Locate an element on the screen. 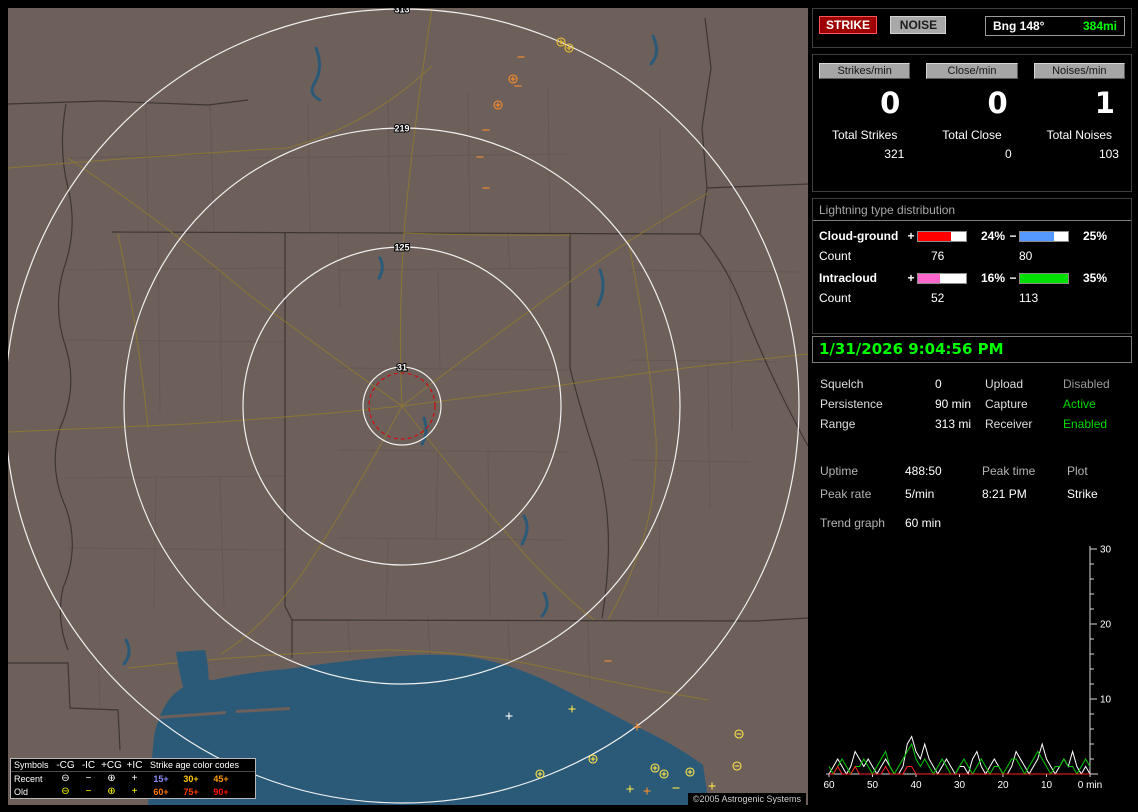 This screenshot has height=812, width=1138. settings-row: Persistence 90 min Capture Active is located at coordinates (972, 404).